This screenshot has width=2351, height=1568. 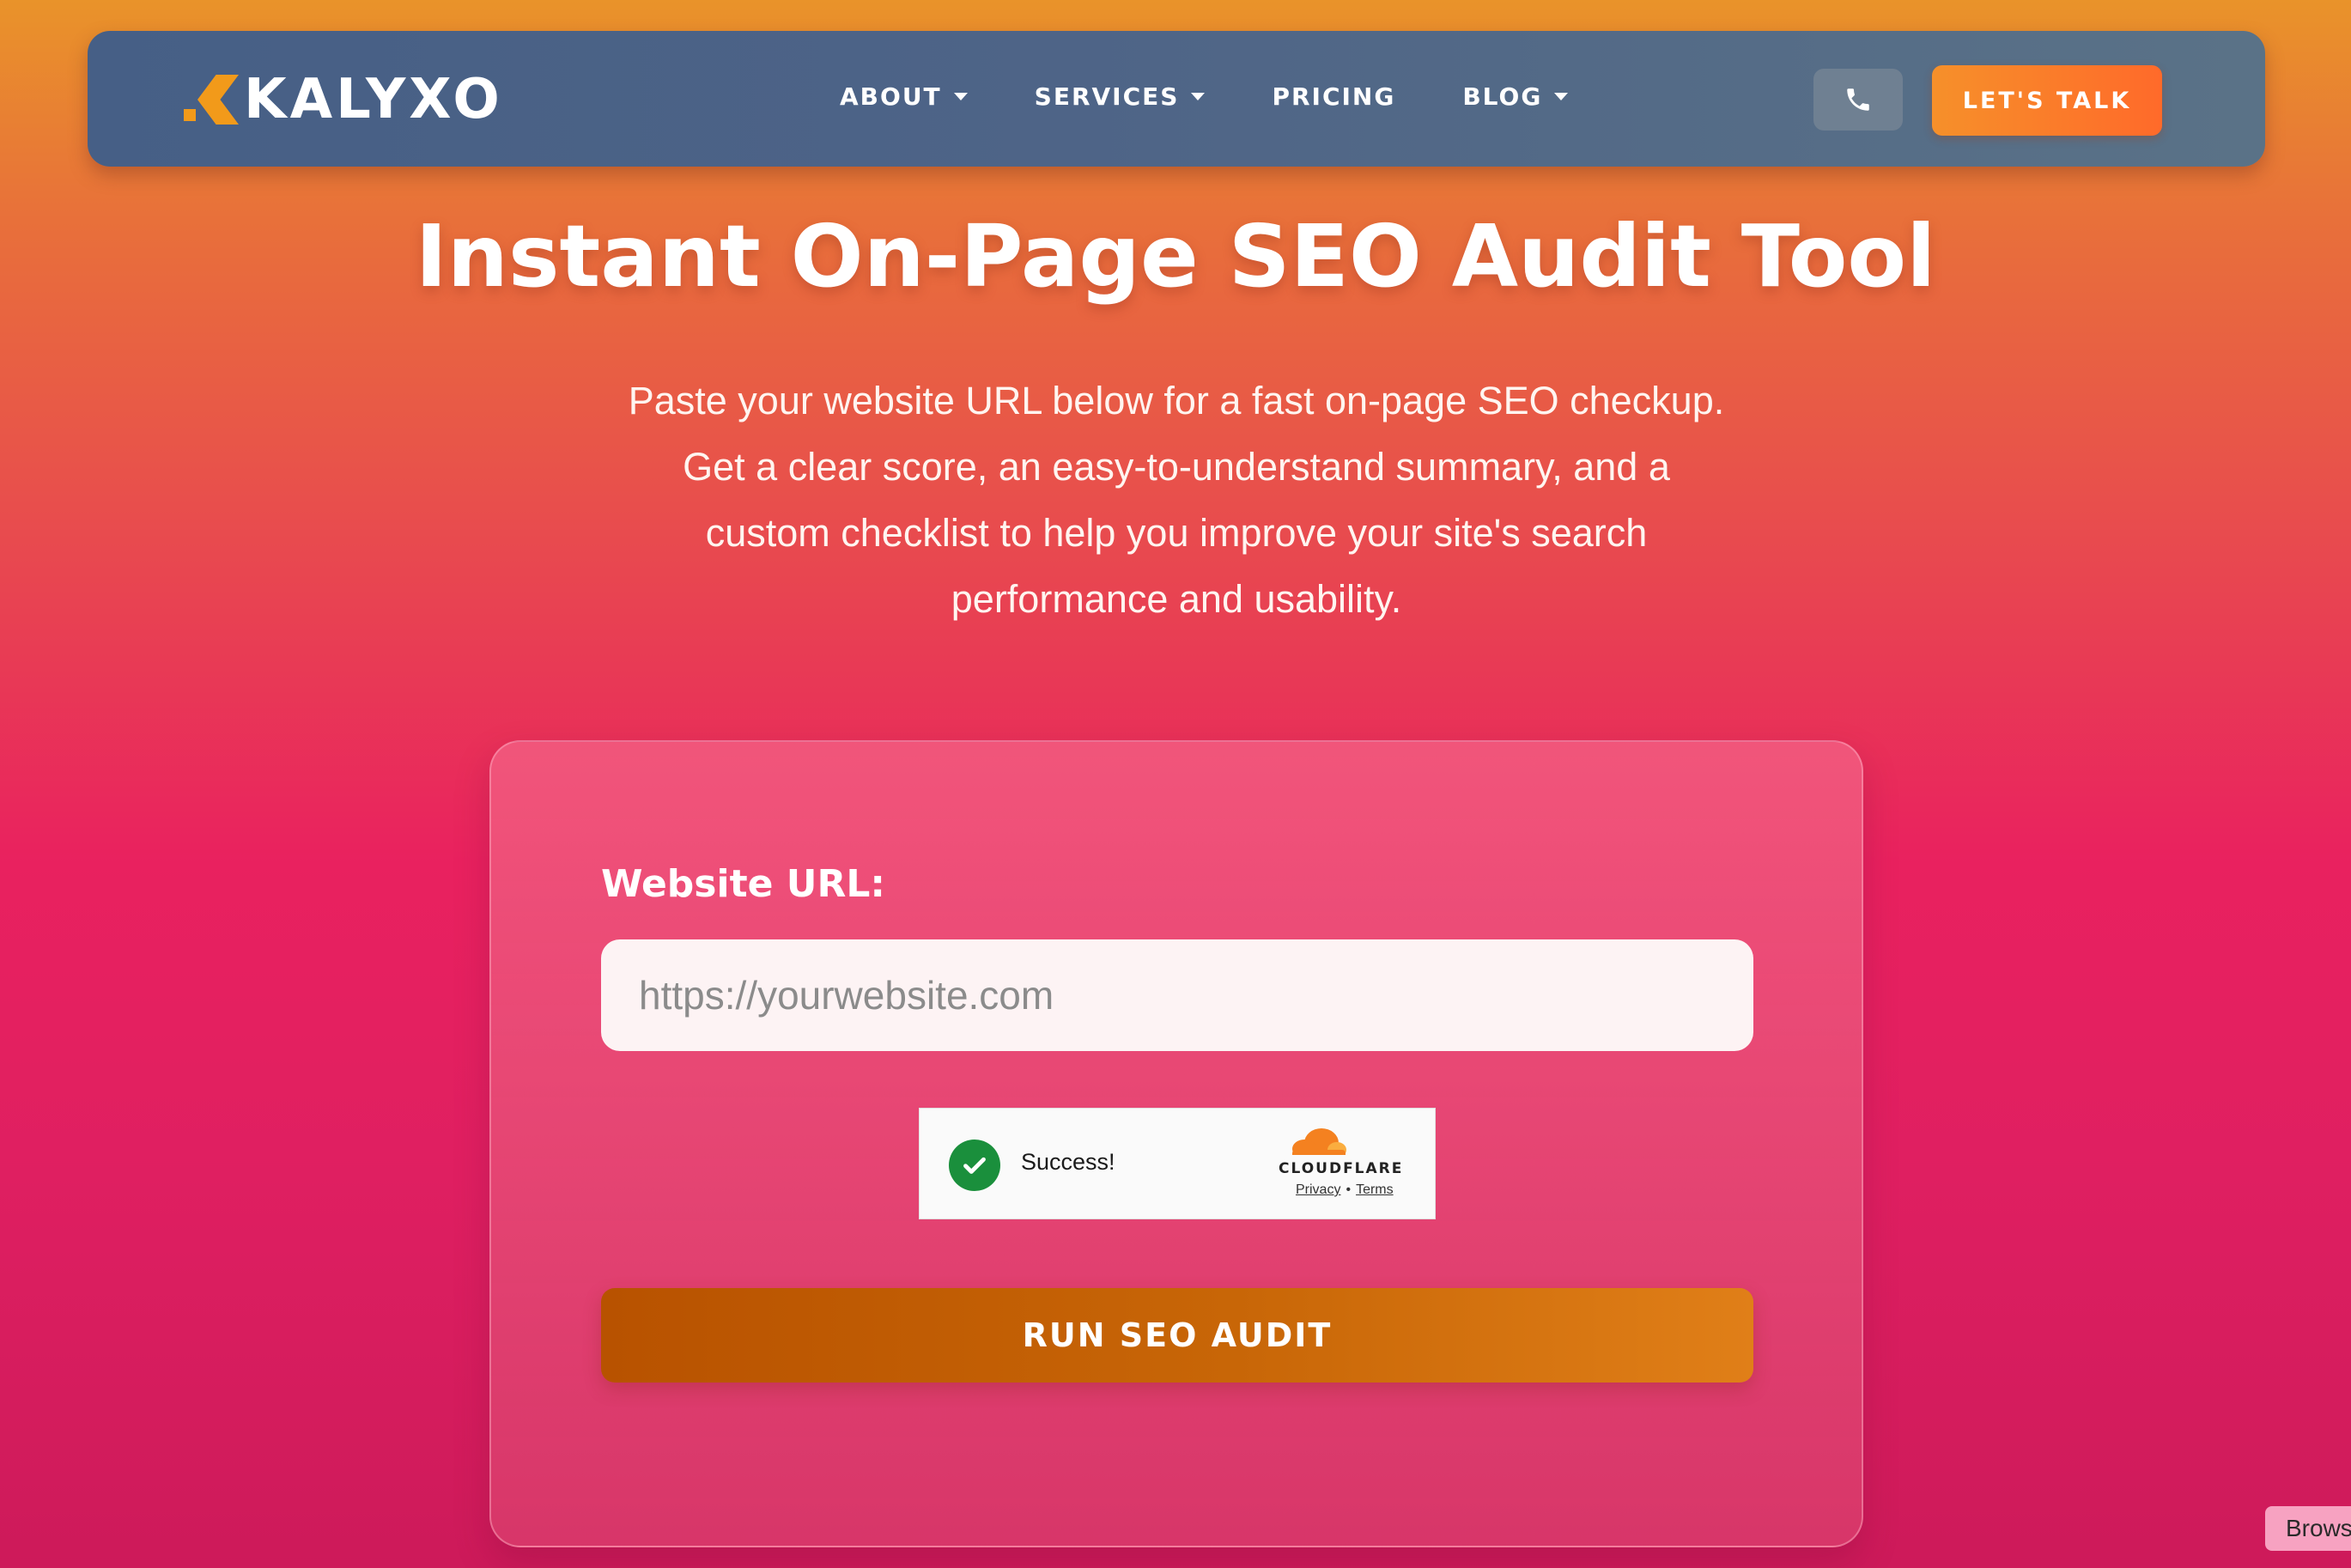 I want to click on nav-item-label: BLOG, so click(x=1502, y=96).